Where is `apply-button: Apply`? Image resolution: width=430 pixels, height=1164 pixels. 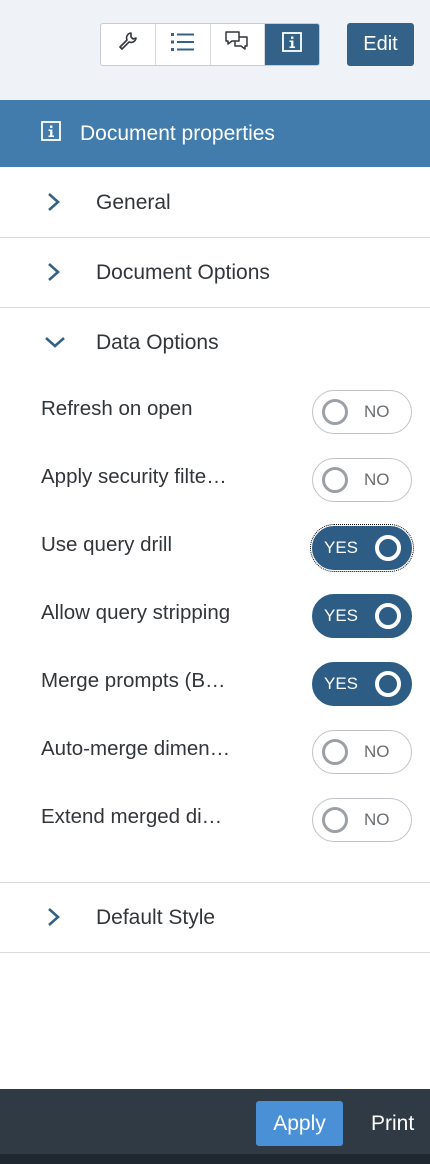
apply-button: Apply is located at coordinates (299, 1123).